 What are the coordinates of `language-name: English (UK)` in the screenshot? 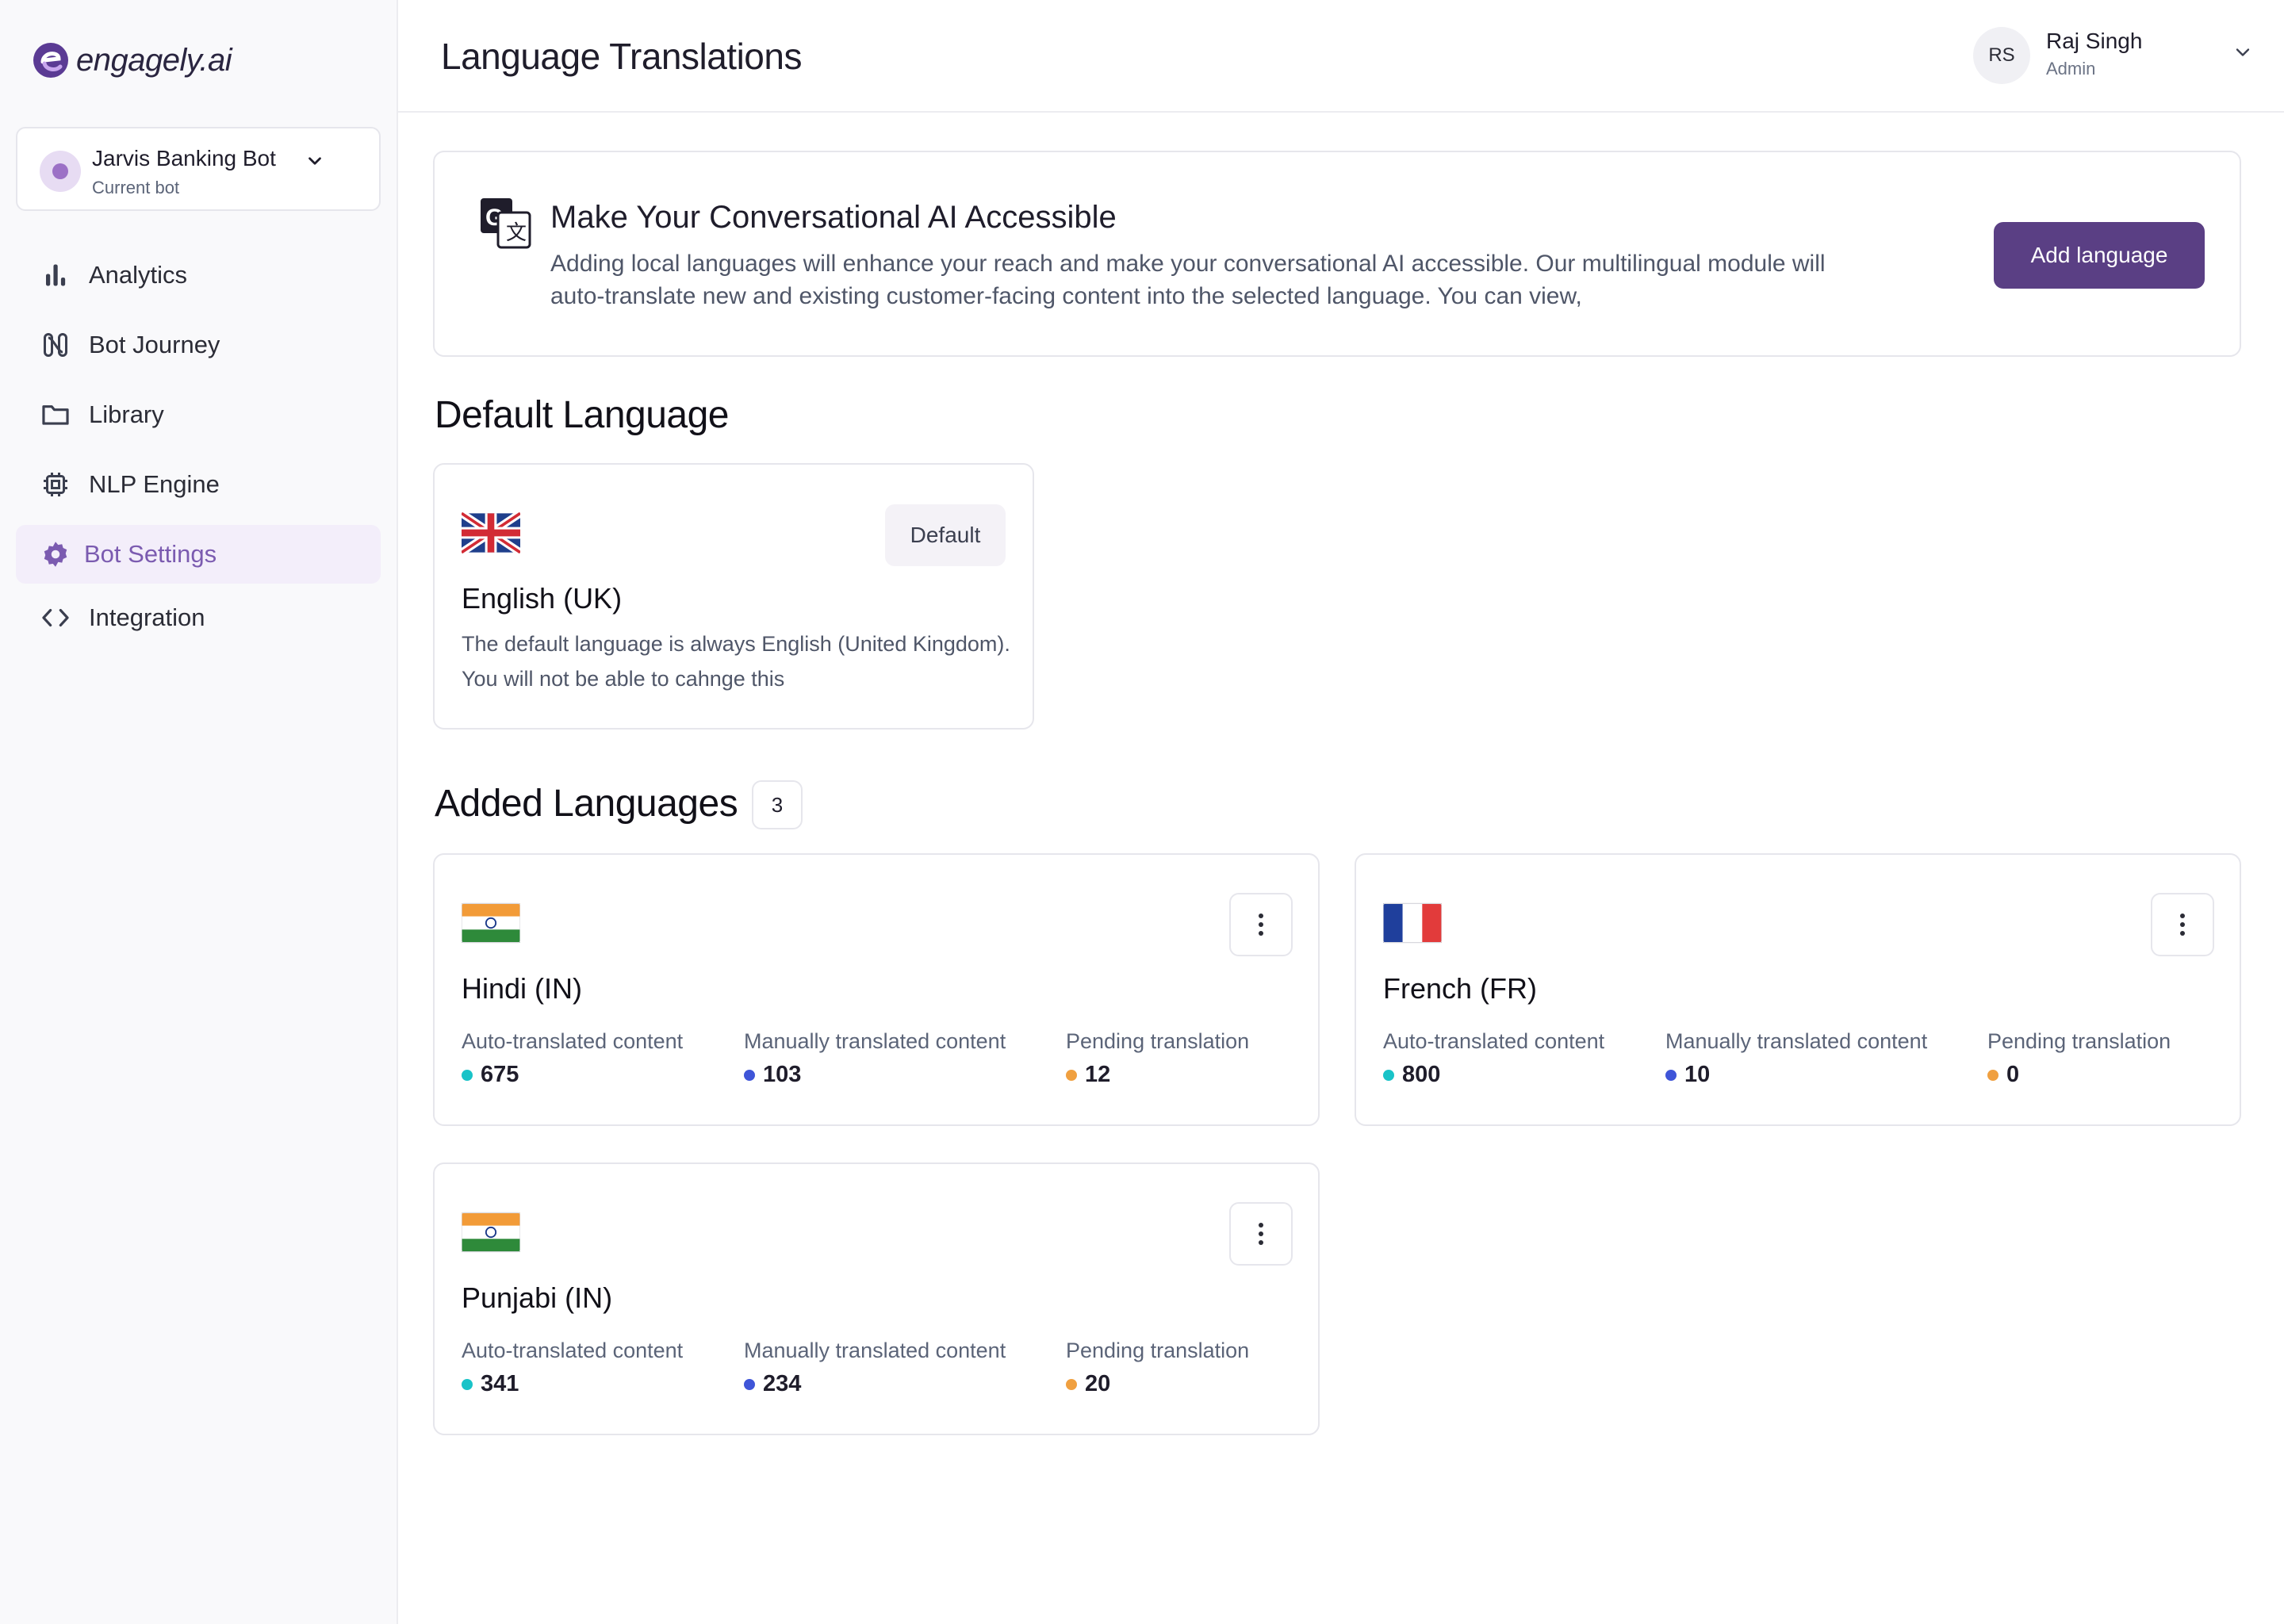 It's located at (542, 598).